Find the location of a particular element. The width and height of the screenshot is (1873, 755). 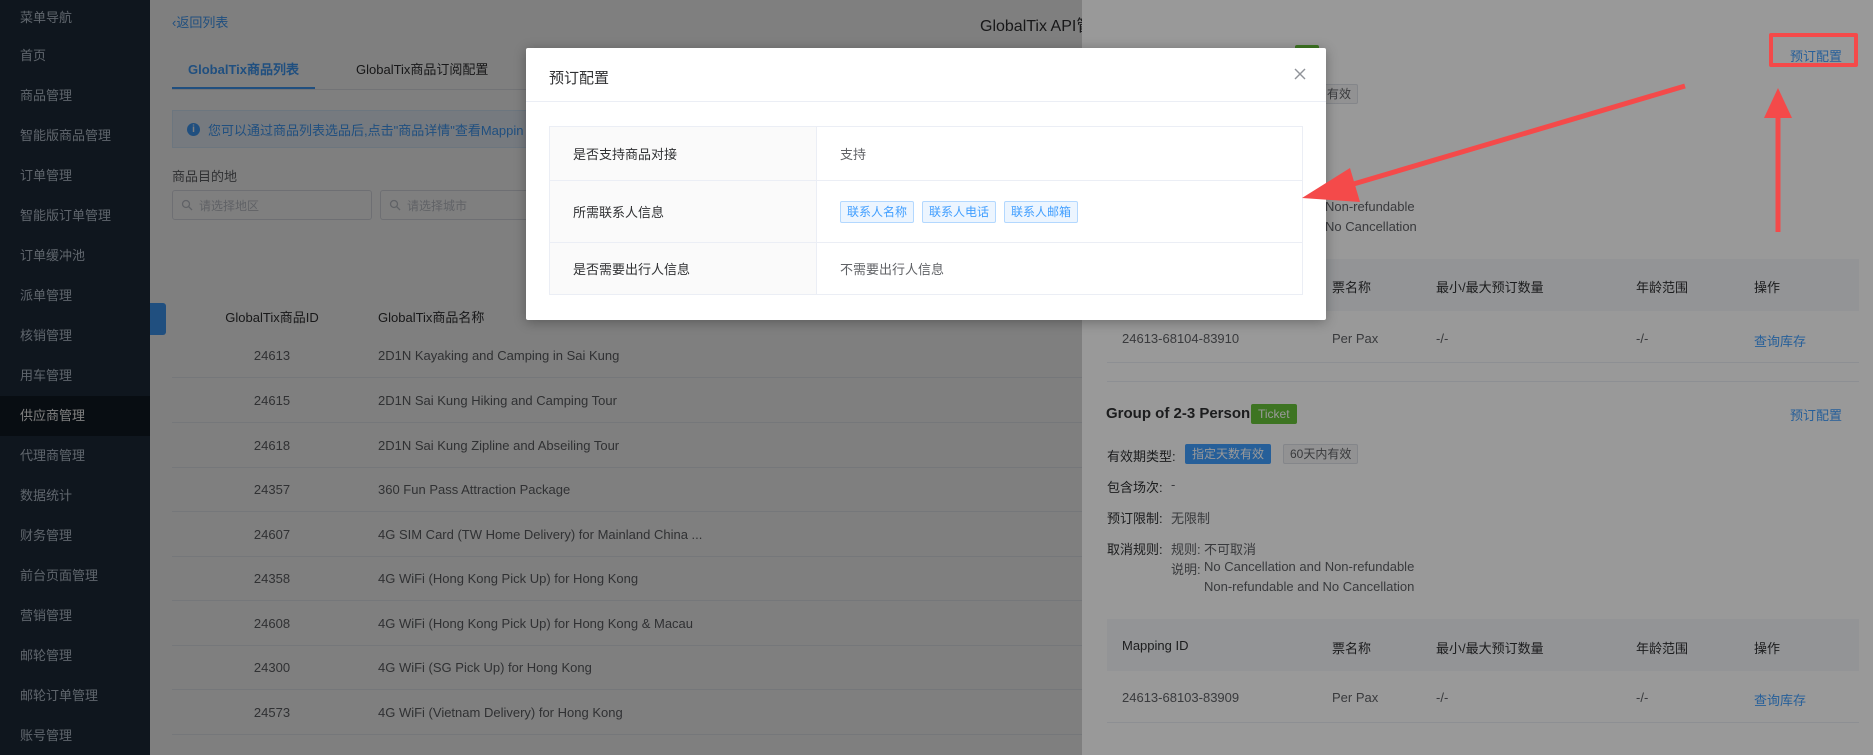

config-row: 是否需要出行人信息 不需要出行人信息 is located at coordinates (926, 268).